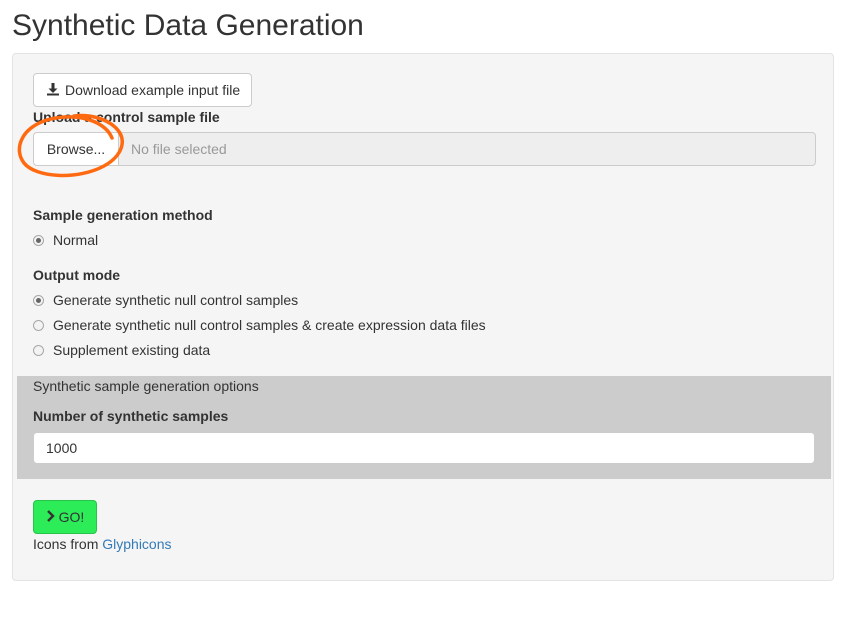 This screenshot has height=618, width=848. Describe the element at coordinates (153, 90) in the screenshot. I see `download-example-label: Download example input file` at that location.